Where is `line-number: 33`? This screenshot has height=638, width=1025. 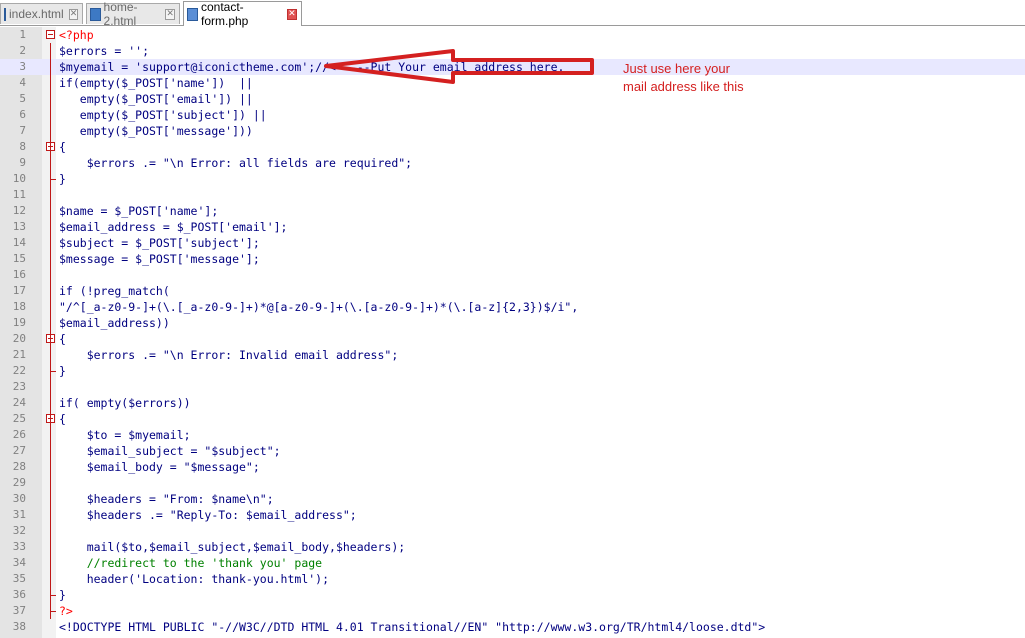 line-number: 33 is located at coordinates (19, 546).